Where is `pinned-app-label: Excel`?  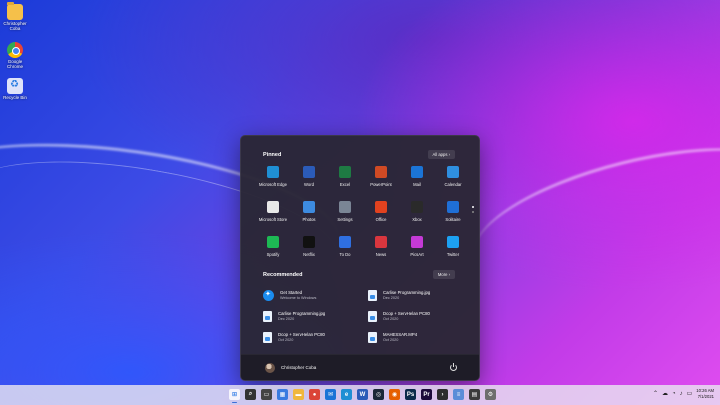
pinned-app-label: Excel is located at coordinates (345, 184).